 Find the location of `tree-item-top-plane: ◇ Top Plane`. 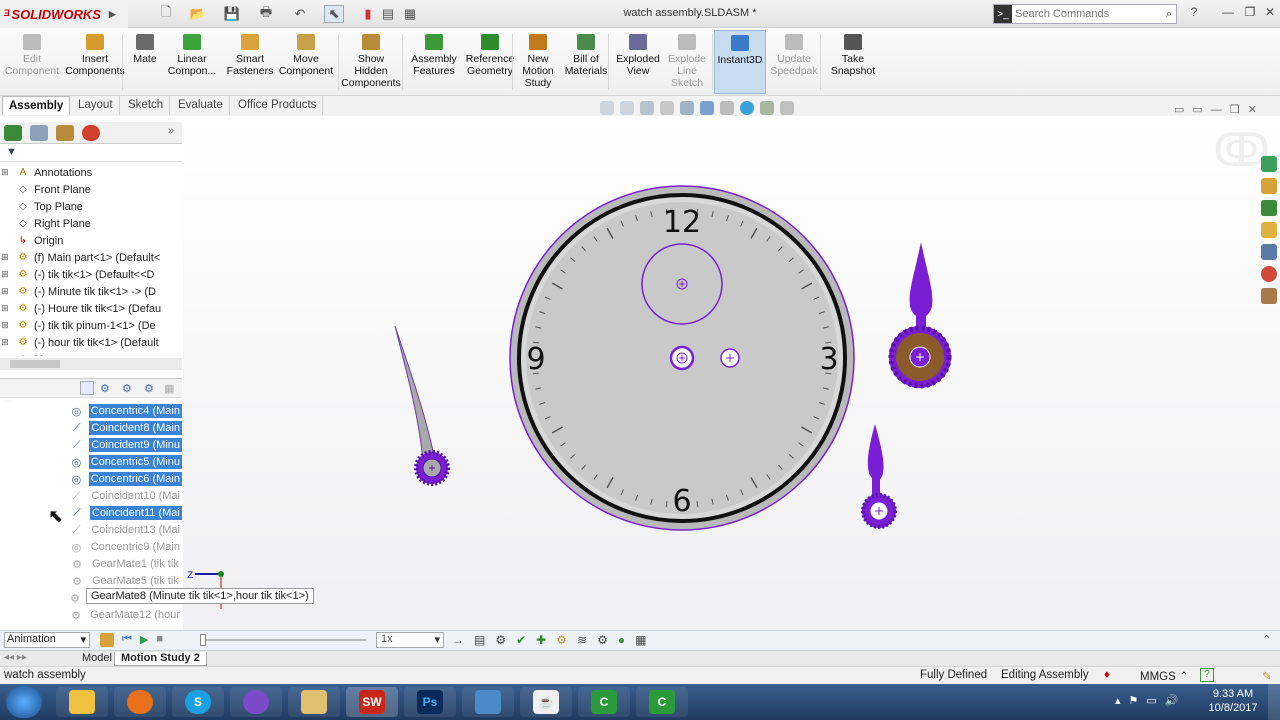

tree-item-top-plane: ◇ Top Plane is located at coordinates (91, 206).